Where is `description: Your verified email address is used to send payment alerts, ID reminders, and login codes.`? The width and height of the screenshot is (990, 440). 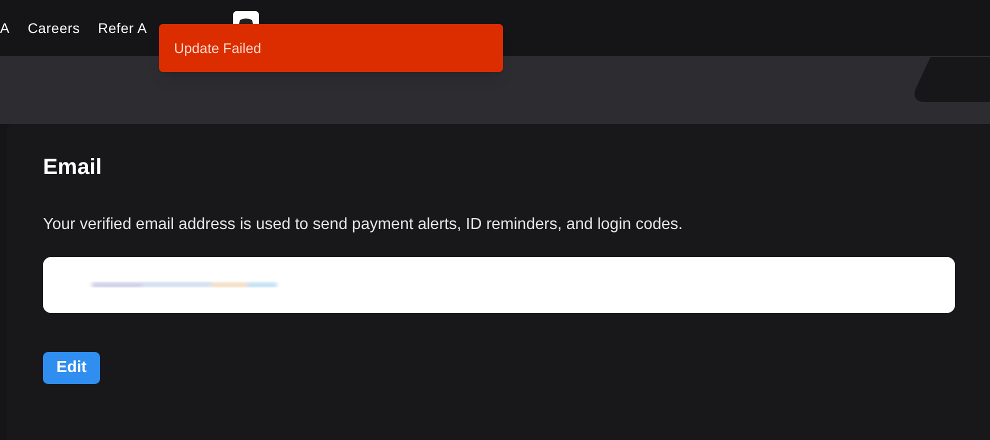 description: Your verified email address is used to send payment alerts, ID reminders, and login codes. is located at coordinates (363, 225).